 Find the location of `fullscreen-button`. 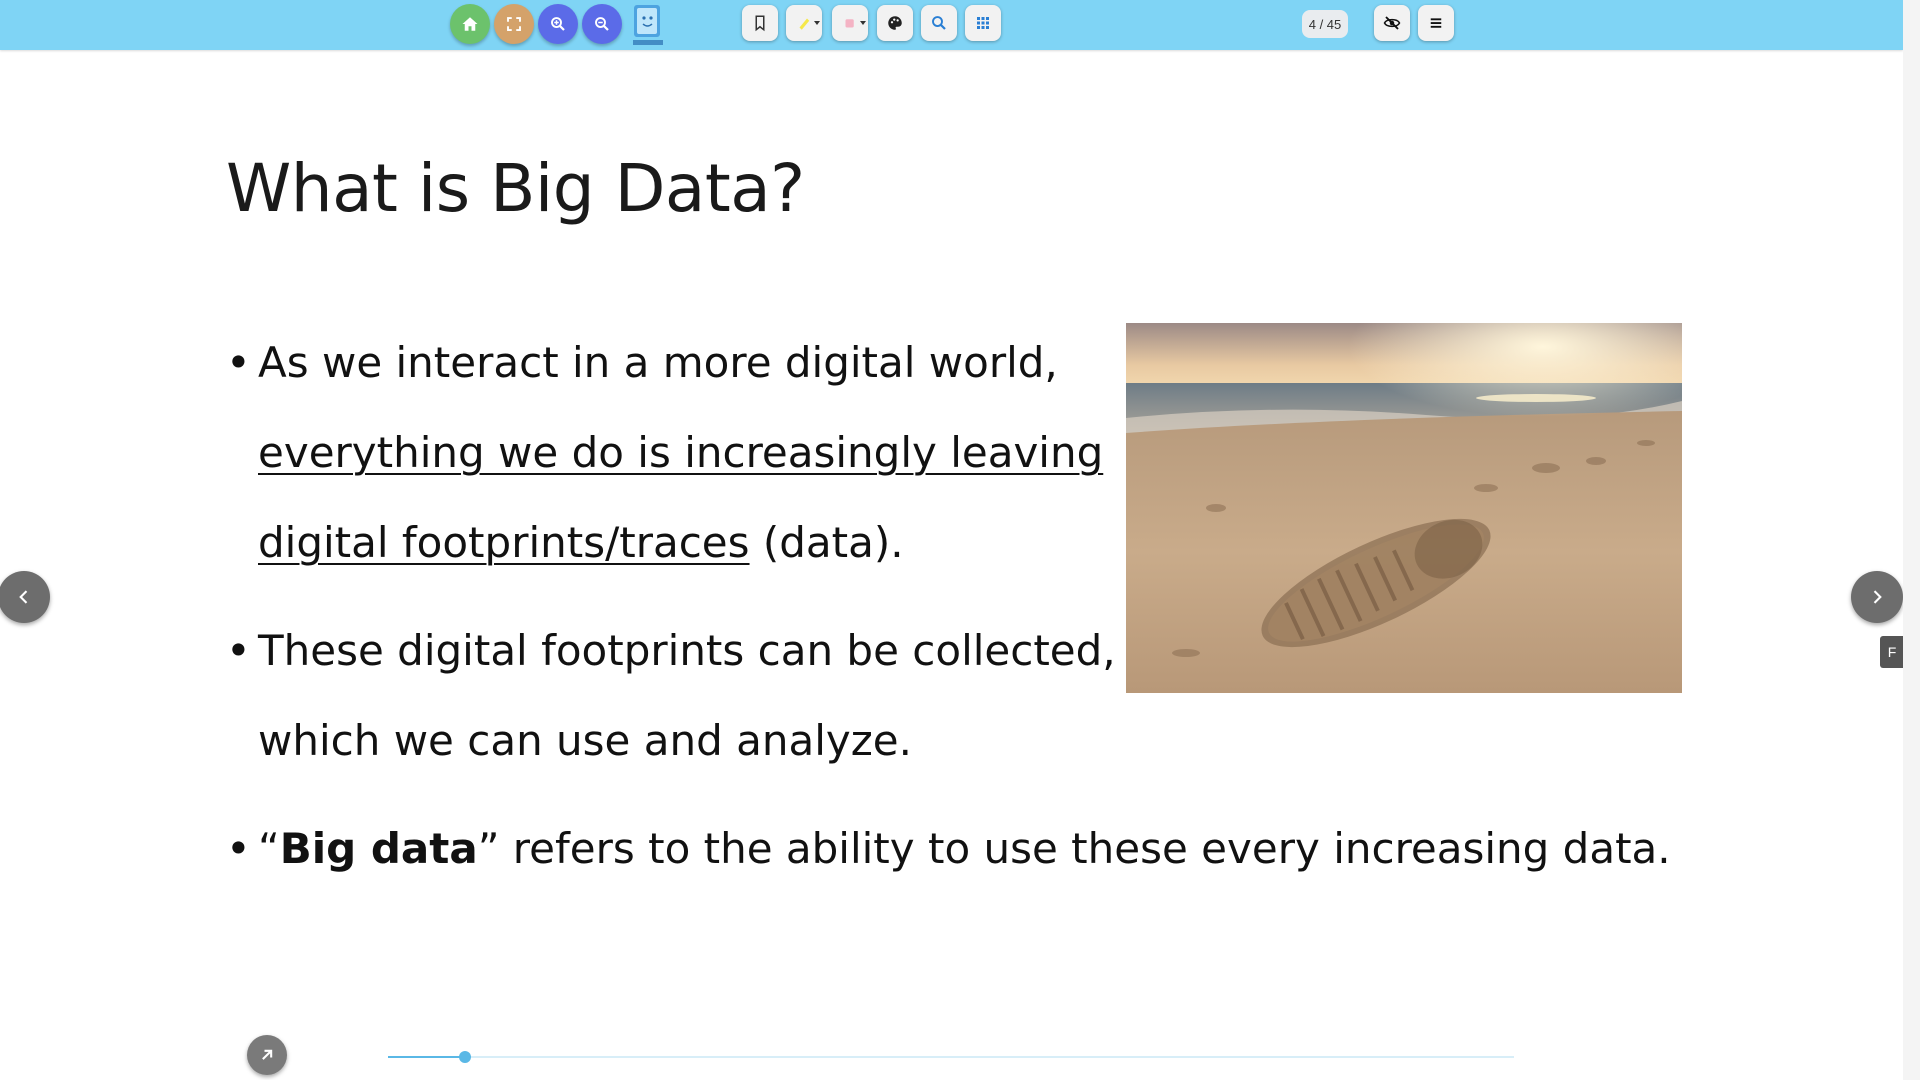

fullscreen-button is located at coordinates (514, 24).